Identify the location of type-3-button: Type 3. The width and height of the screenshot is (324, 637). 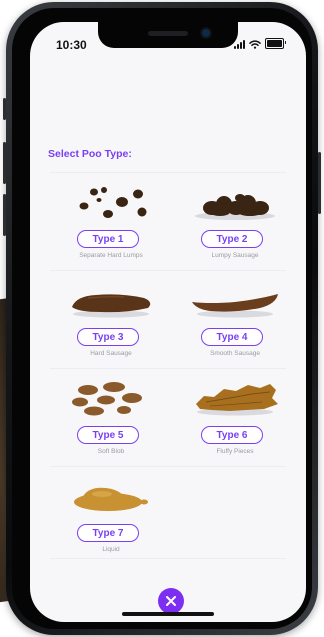
(108, 337).